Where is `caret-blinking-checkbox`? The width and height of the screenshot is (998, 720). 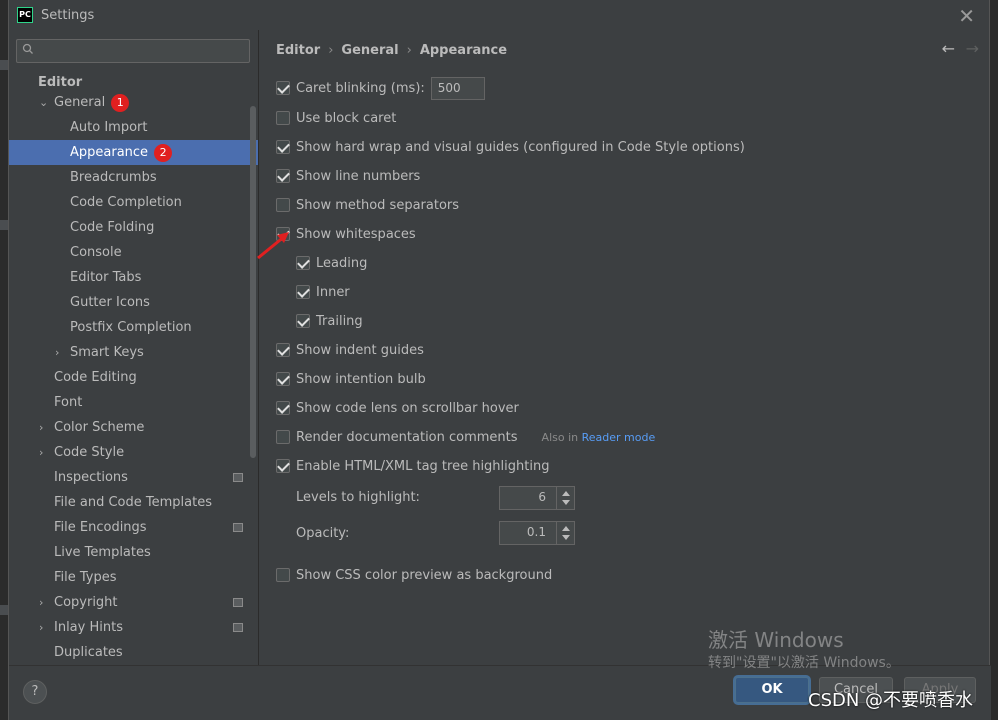
caret-blinking-checkbox is located at coordinates (283, 88).